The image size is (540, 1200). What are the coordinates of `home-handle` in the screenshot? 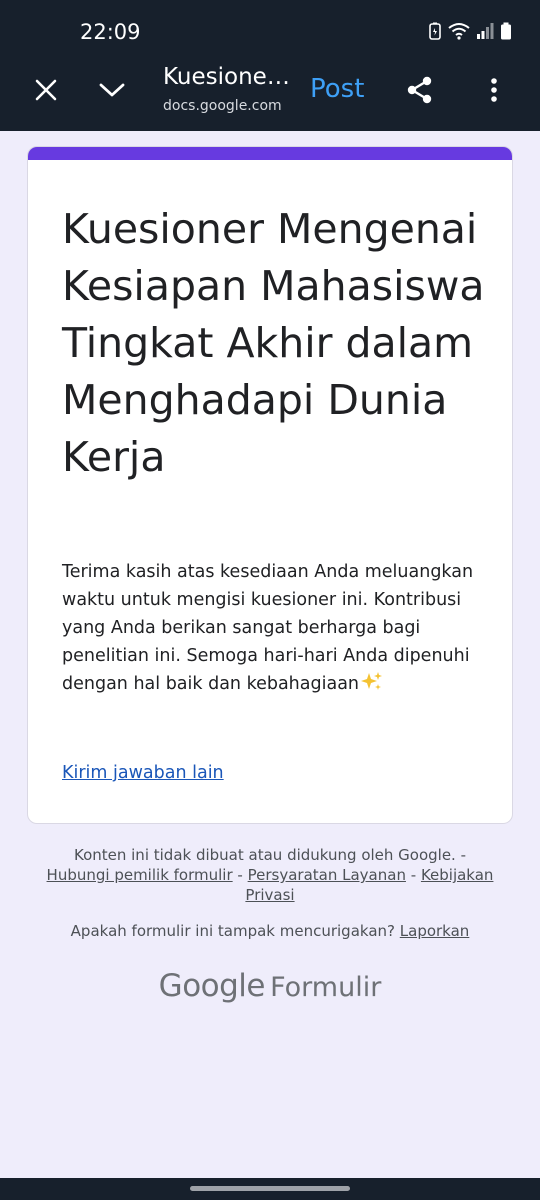 It's located at (270, 1188).